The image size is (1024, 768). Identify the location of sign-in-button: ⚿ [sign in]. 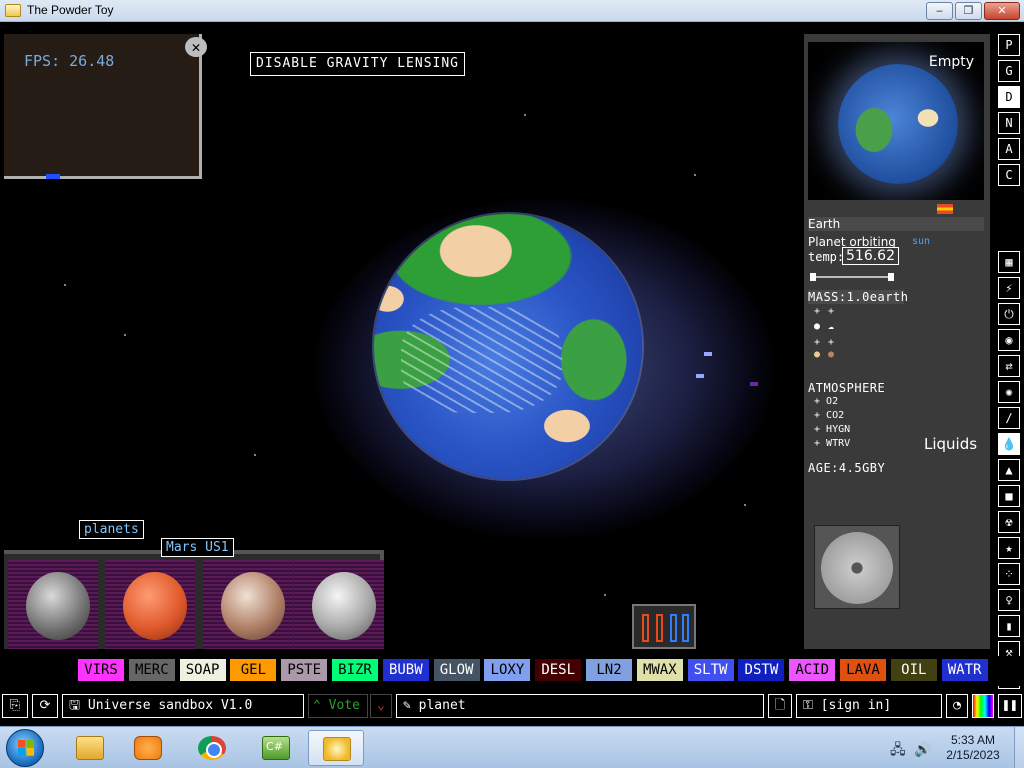
(869, 706).